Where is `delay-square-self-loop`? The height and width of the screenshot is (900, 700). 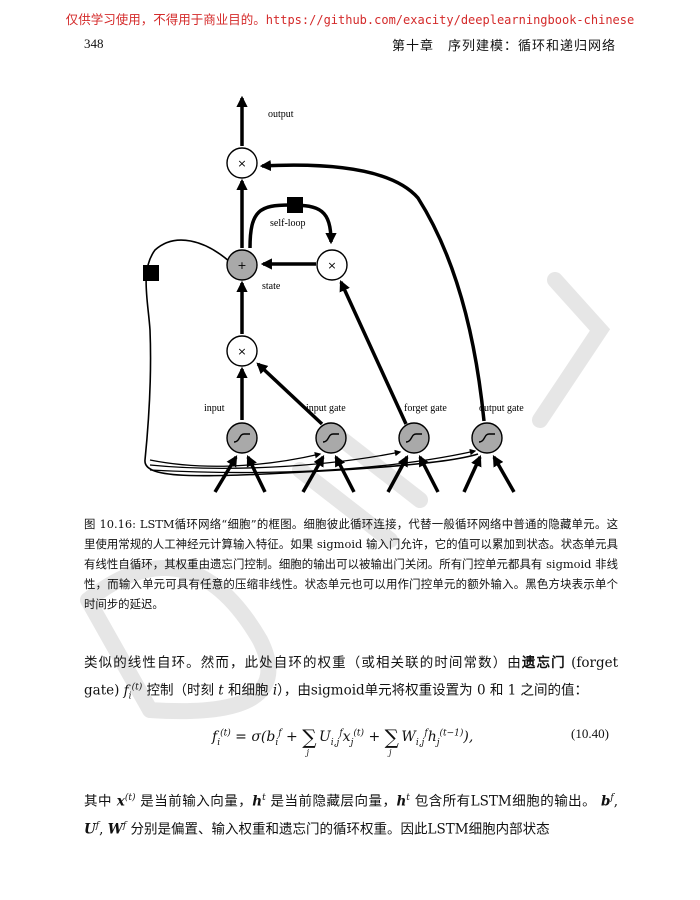 delay-square-self-loop is located at coordinates (295, 205).